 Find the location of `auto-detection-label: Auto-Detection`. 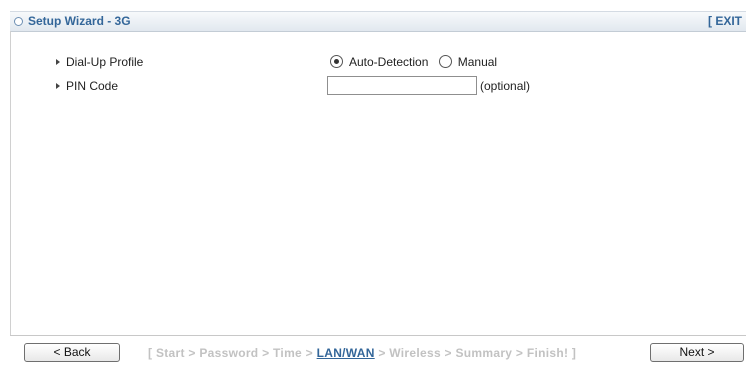

auto-detection-label: Auto-Detection is located at coordinates (388, 62).